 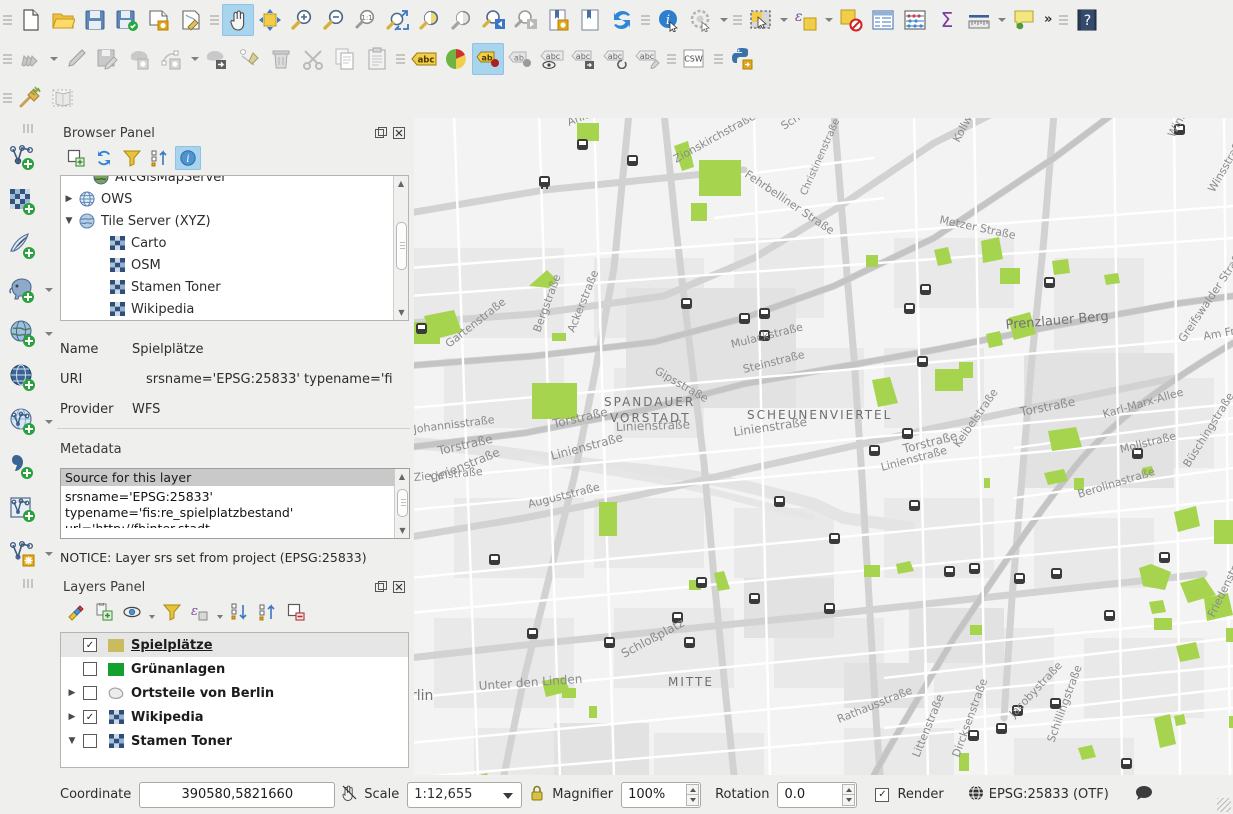 What do you see at coordinates (270, 20) in the screenshot?
I see `pan-to-selection-icon` at bounding box center [270, 20].